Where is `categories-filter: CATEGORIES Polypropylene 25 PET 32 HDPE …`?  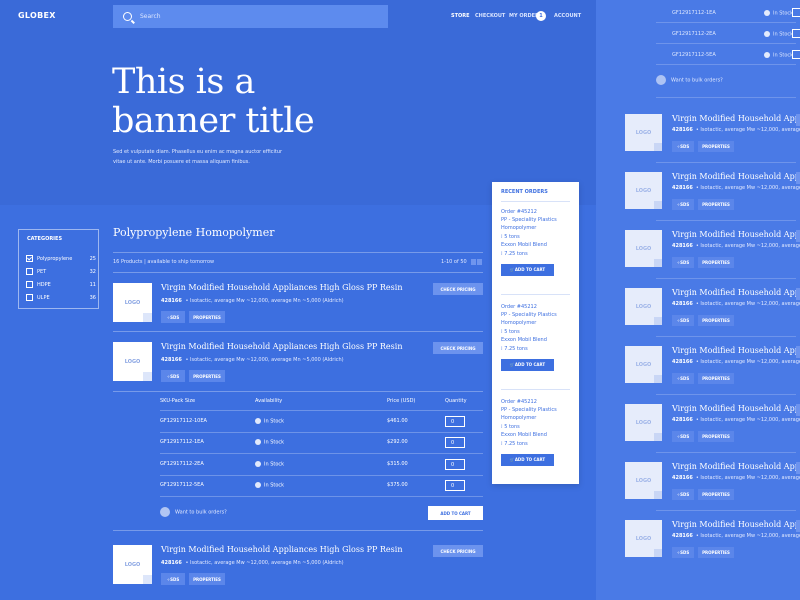
categories-filter: CATEGORIES Polypropylene 25 PET 32 HDPE … is located at coordinates (58, 269).